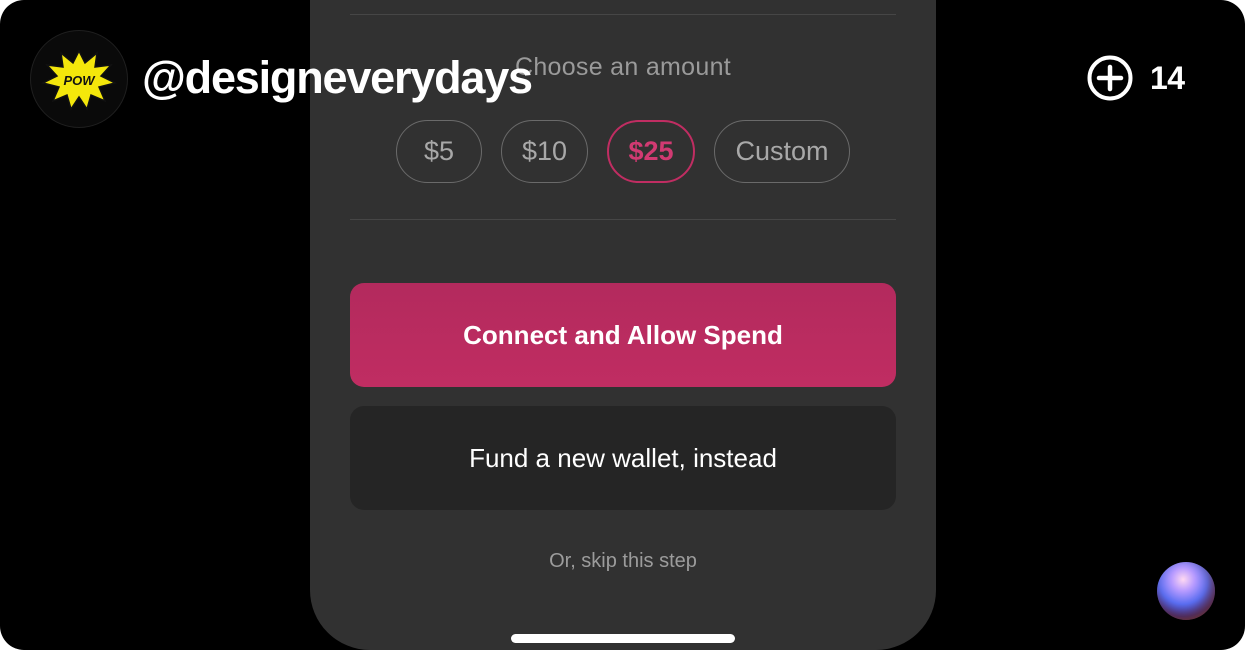 The height and width of the screenshot is (650, 1245). What do you see at coordinates (337, 77) in the screenshot?
I see `channel-handle: @designeverydays` at bounding box center [337, 77].